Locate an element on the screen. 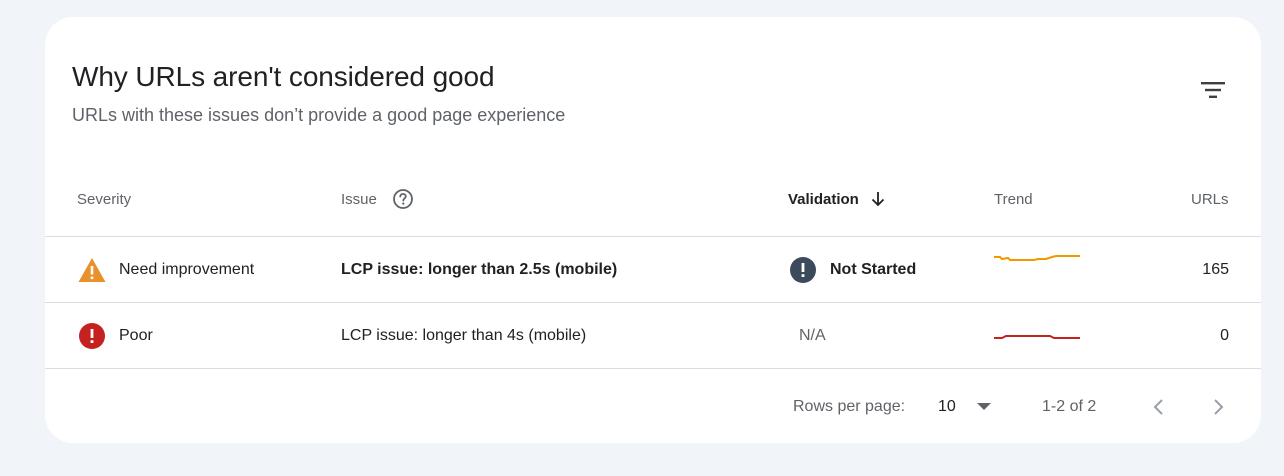  column-header-issue: Issue is located at coordinates (377, 199).